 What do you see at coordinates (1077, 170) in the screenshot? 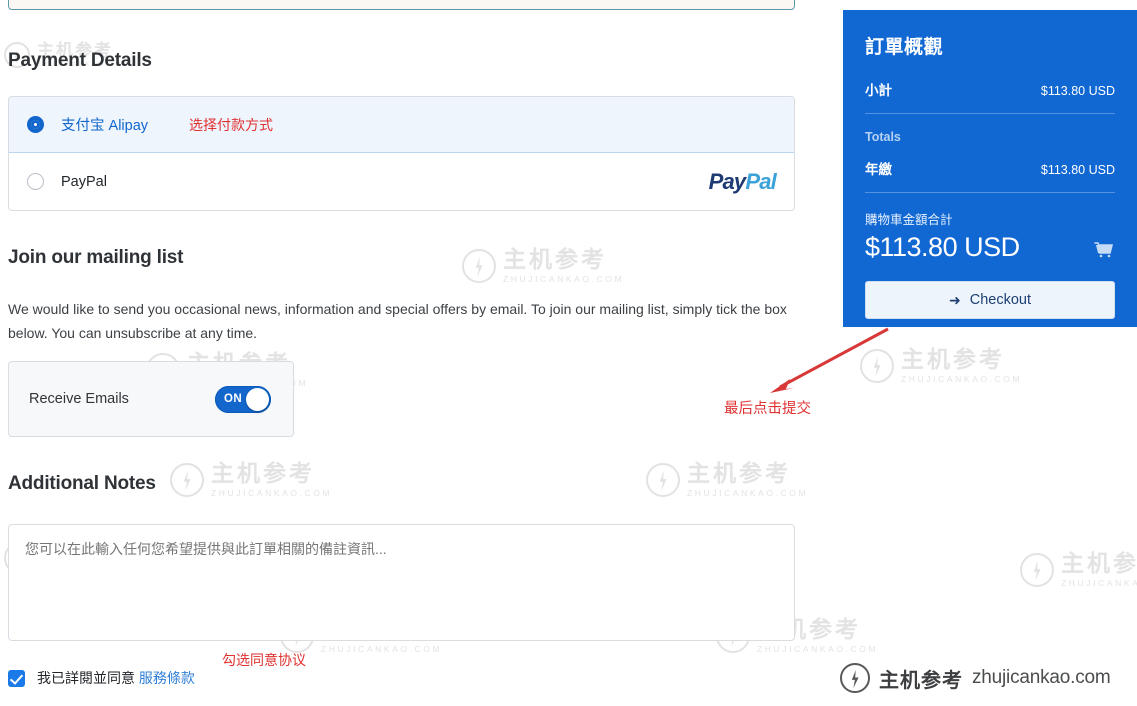
I see `billing-period-value: $113.80 USD` at bounding box center [1077, 170].